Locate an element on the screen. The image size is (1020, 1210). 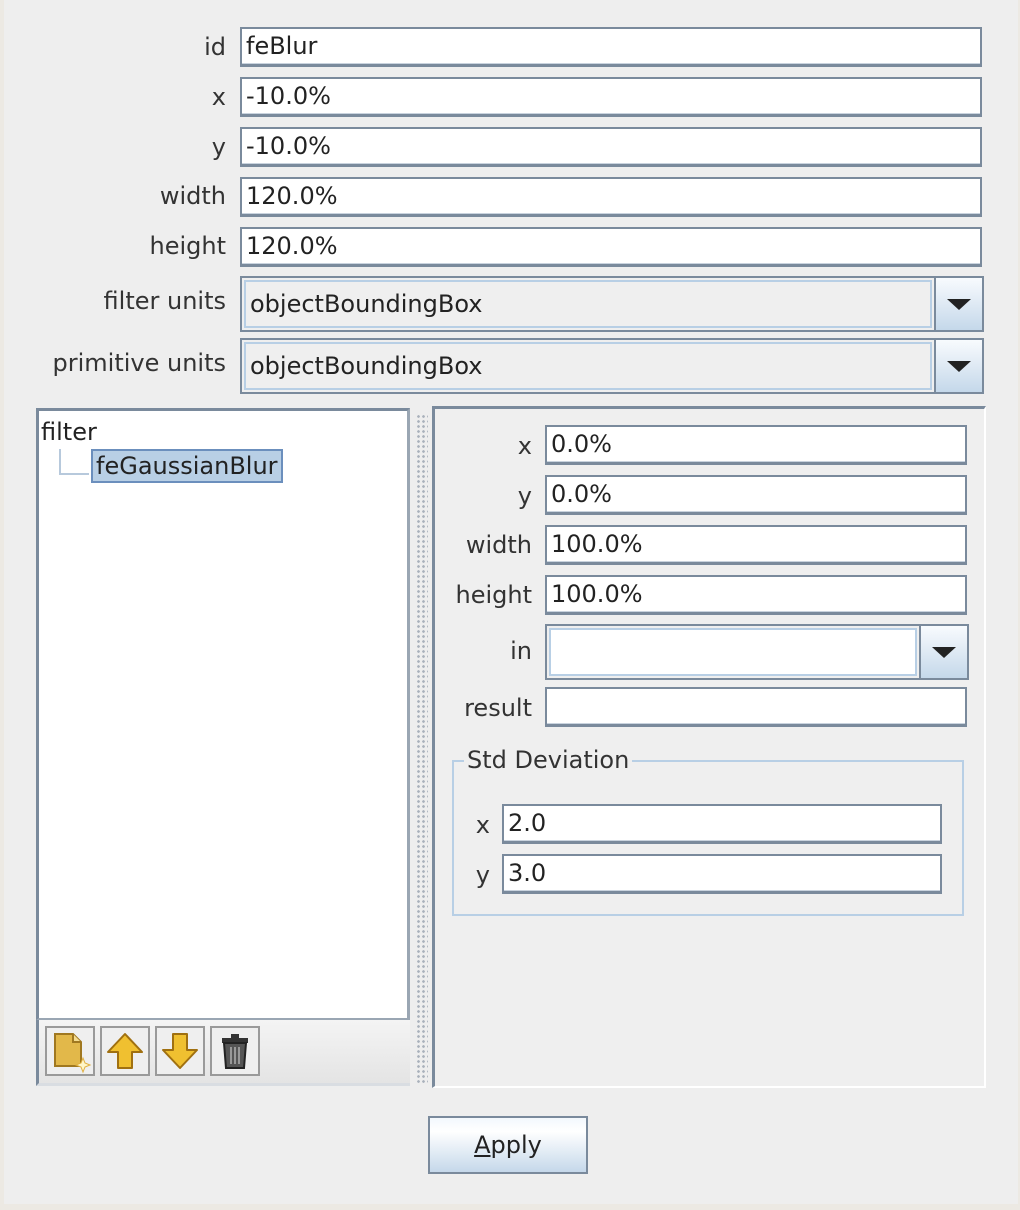
filter-units-label: filter units is located at coordinates (164, 301).